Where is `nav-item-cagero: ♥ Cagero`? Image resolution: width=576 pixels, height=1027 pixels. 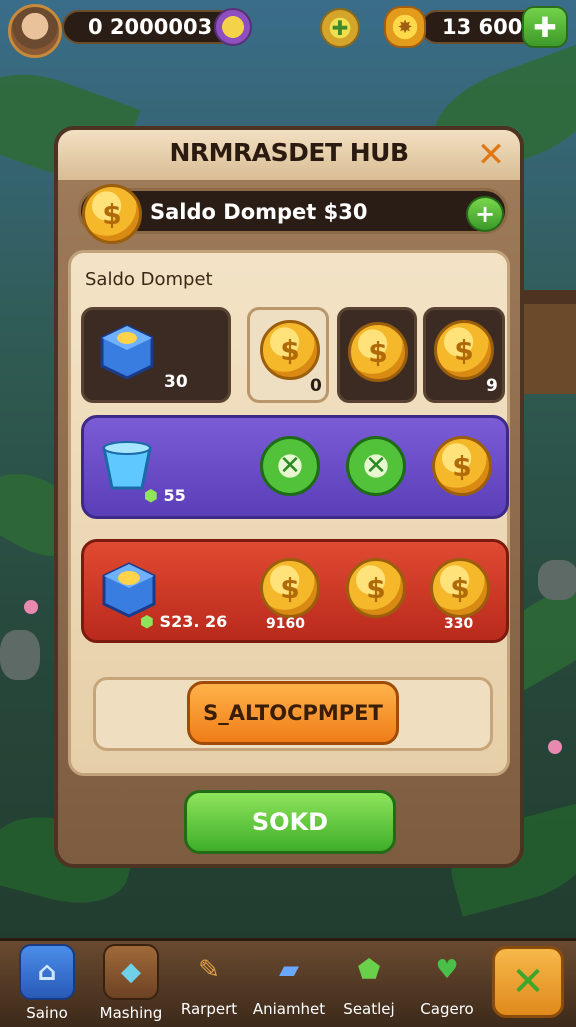
nav-item-cagero: ♥ Cagero is located at coordinates (447, 983).